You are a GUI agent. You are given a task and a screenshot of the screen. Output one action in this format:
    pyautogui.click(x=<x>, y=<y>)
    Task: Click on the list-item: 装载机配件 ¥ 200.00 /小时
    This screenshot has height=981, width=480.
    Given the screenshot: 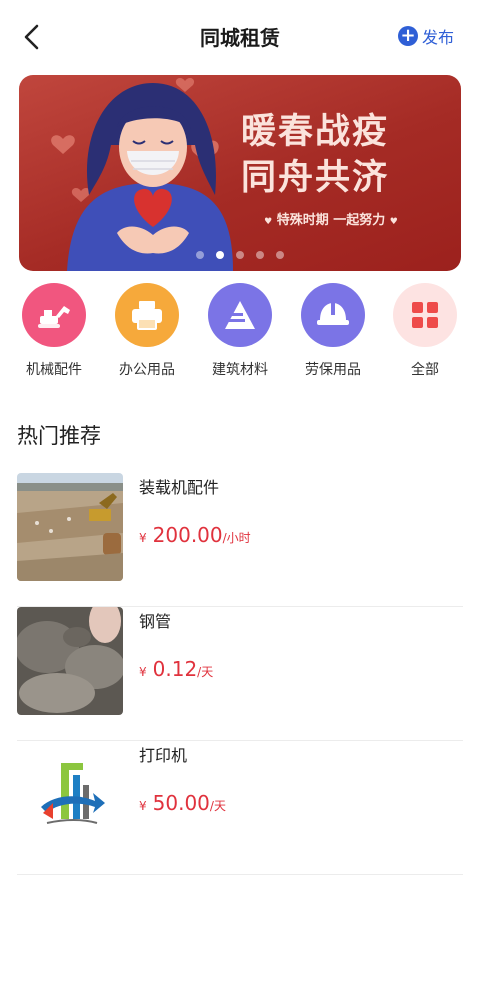 What is the action you would take?
    pyautogui.click(x=240, y=540)
    